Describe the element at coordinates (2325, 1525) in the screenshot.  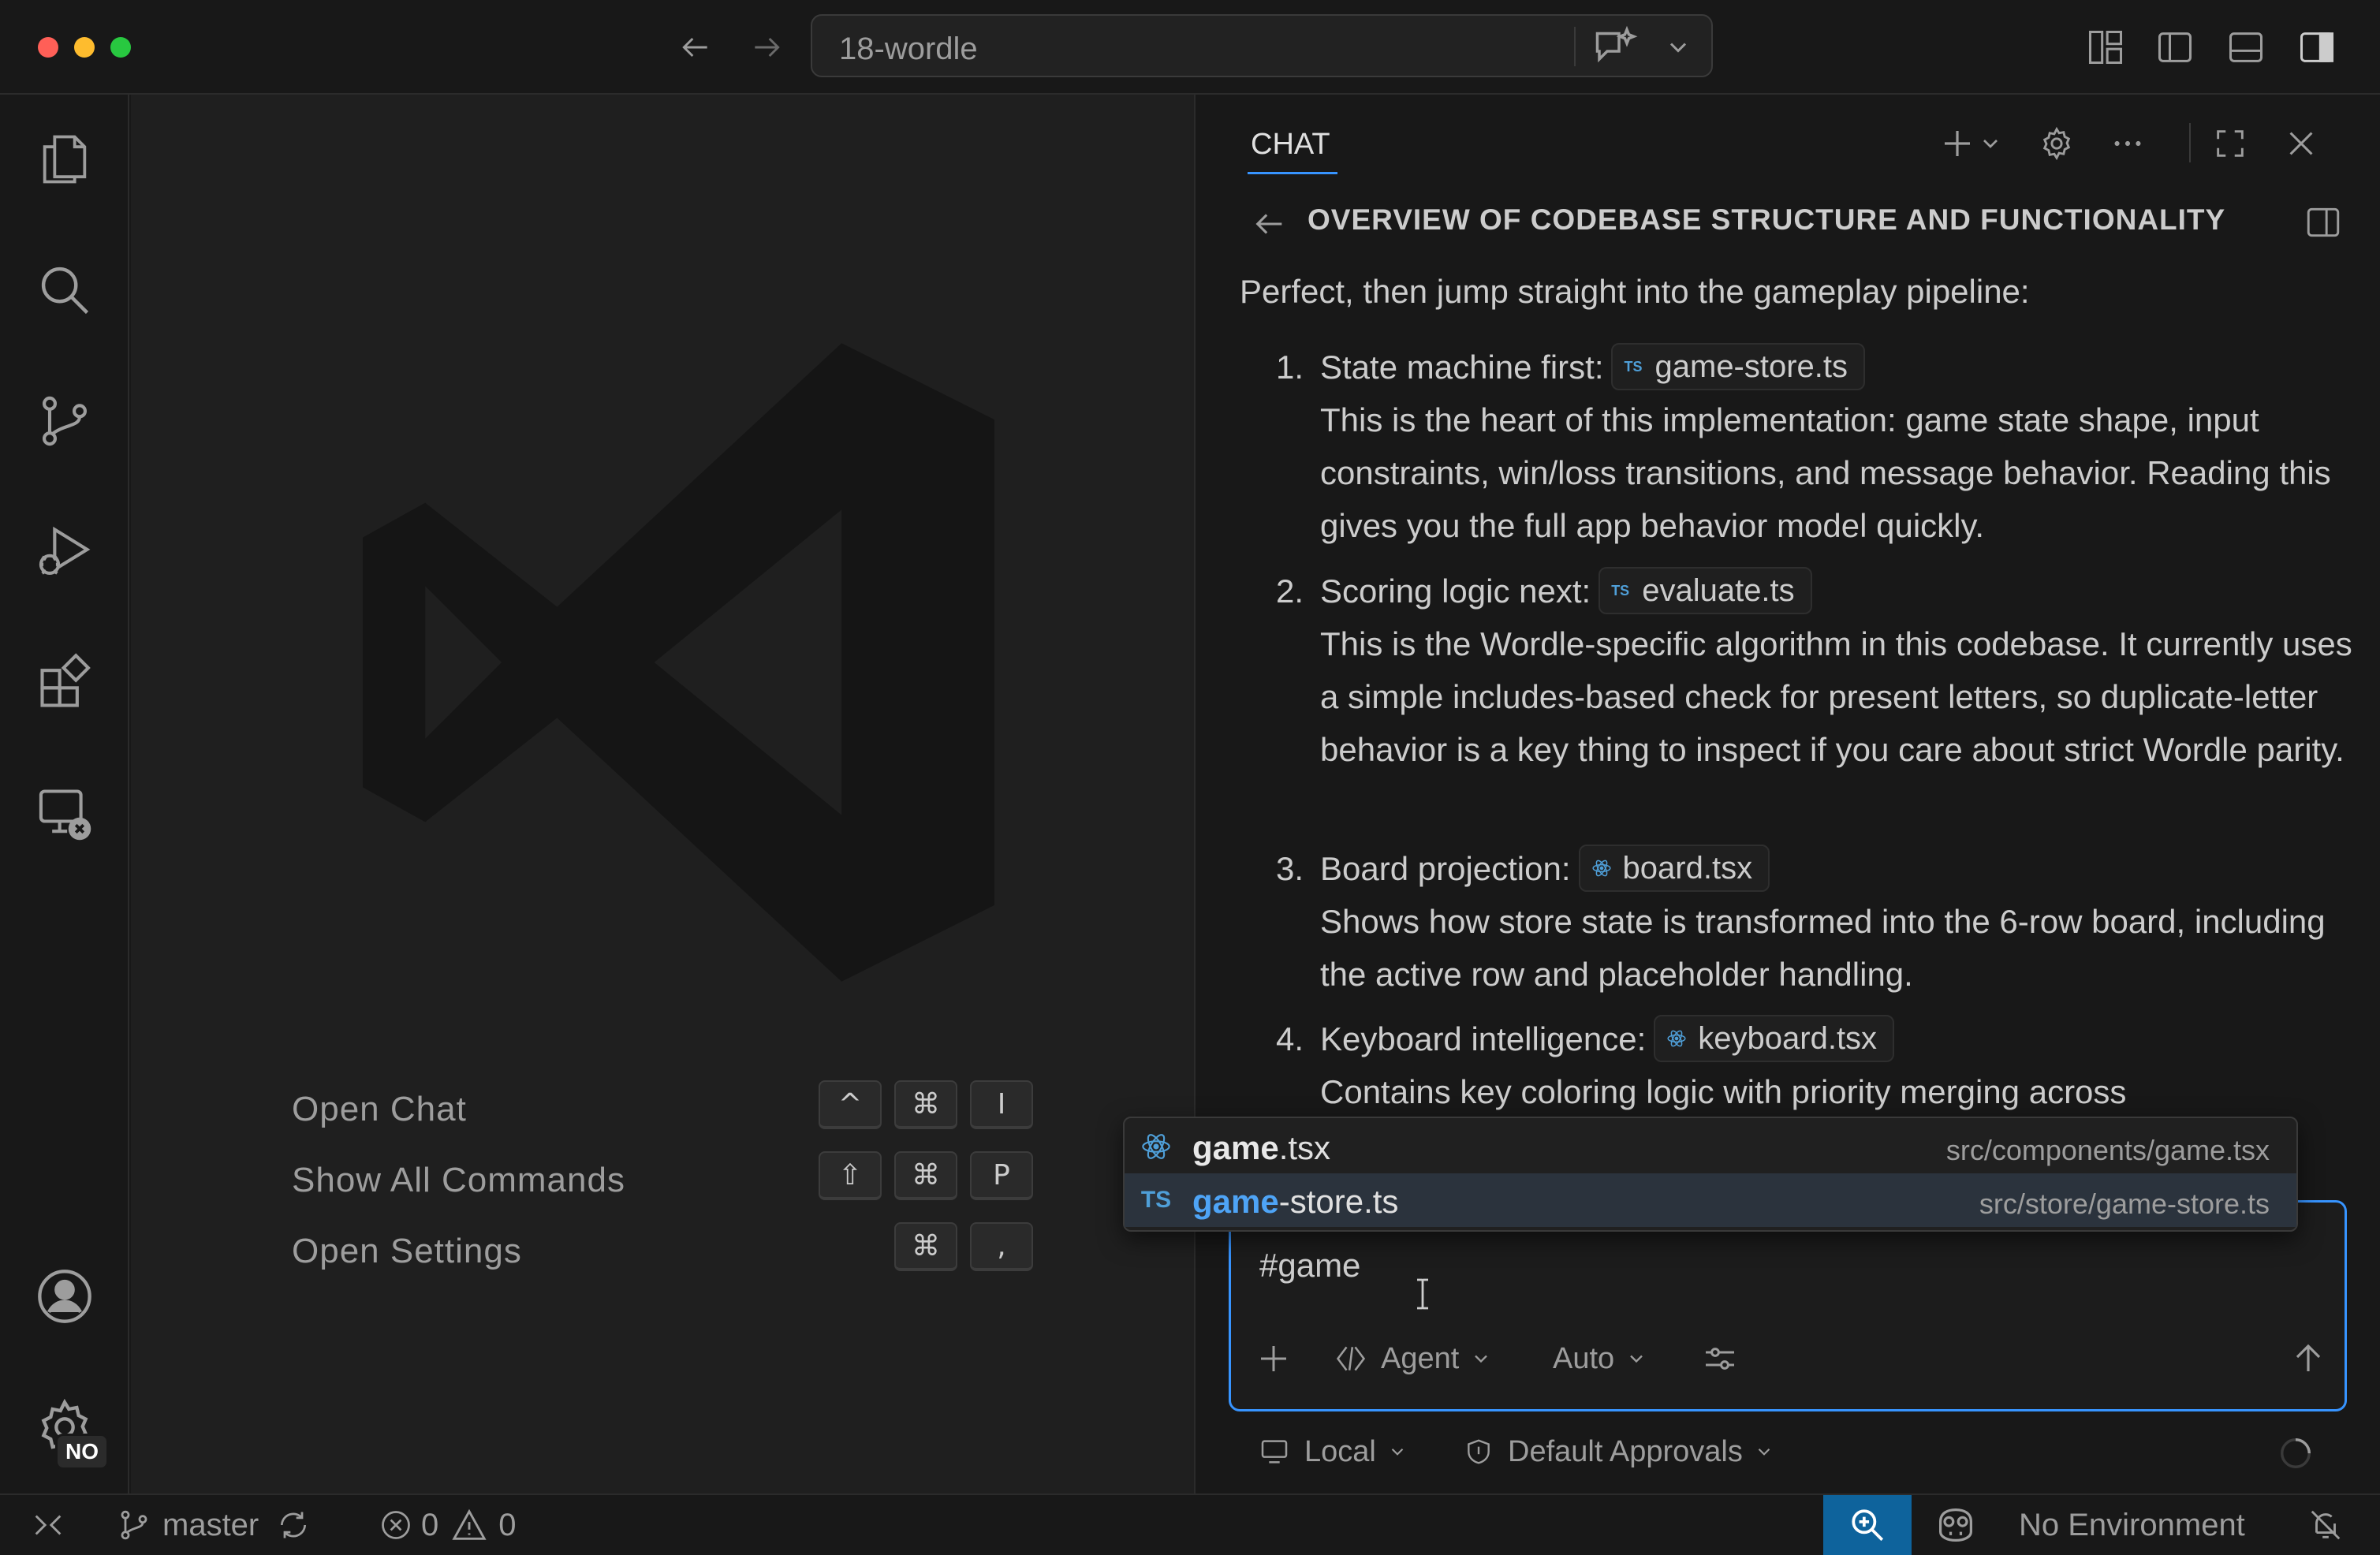
I see `notifications-button` at that location.